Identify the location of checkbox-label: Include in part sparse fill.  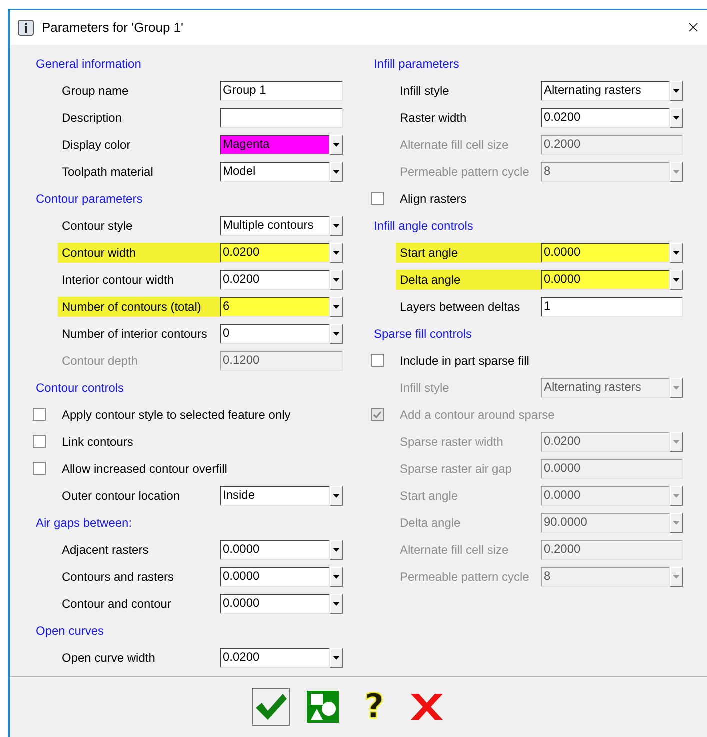
(464, 361).